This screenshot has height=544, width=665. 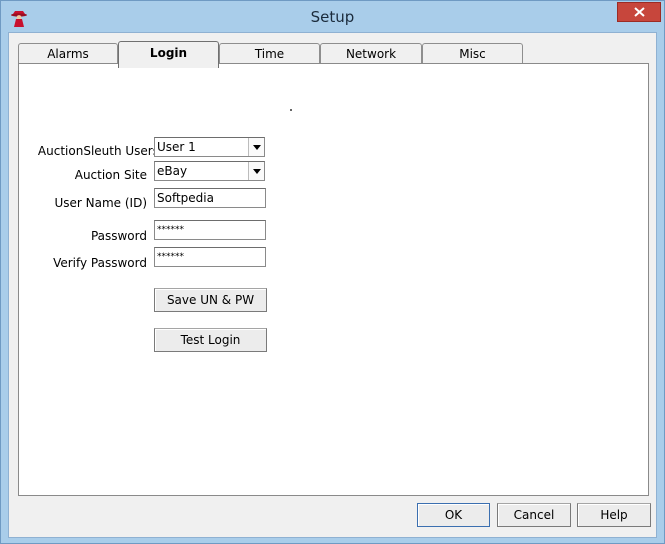 What do you see at coordinates (168, 54) in the screenshot?
I see `tab-login: Login` at bounding box center [168, 54].